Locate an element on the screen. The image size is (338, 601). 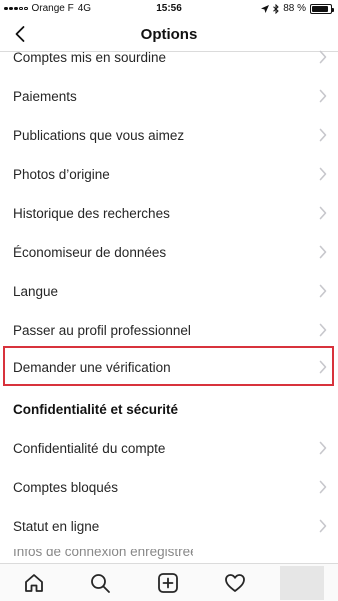
tab-bar is located at coordinates (169, 582).